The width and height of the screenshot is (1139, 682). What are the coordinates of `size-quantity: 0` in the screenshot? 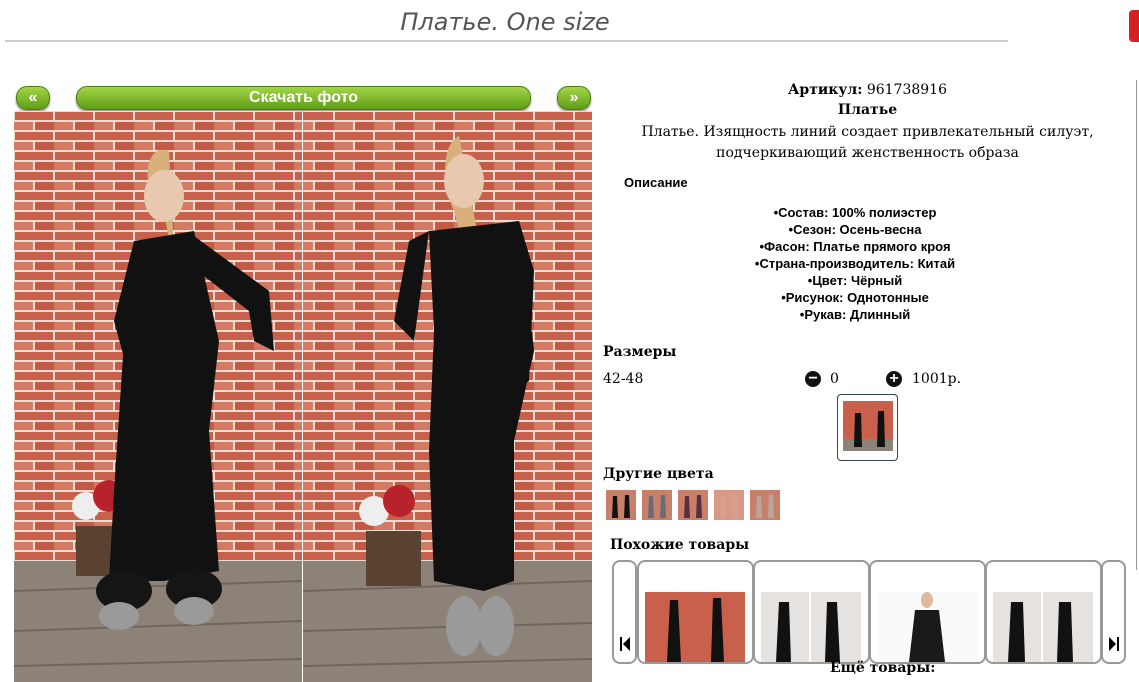 It's located at (834, 379).